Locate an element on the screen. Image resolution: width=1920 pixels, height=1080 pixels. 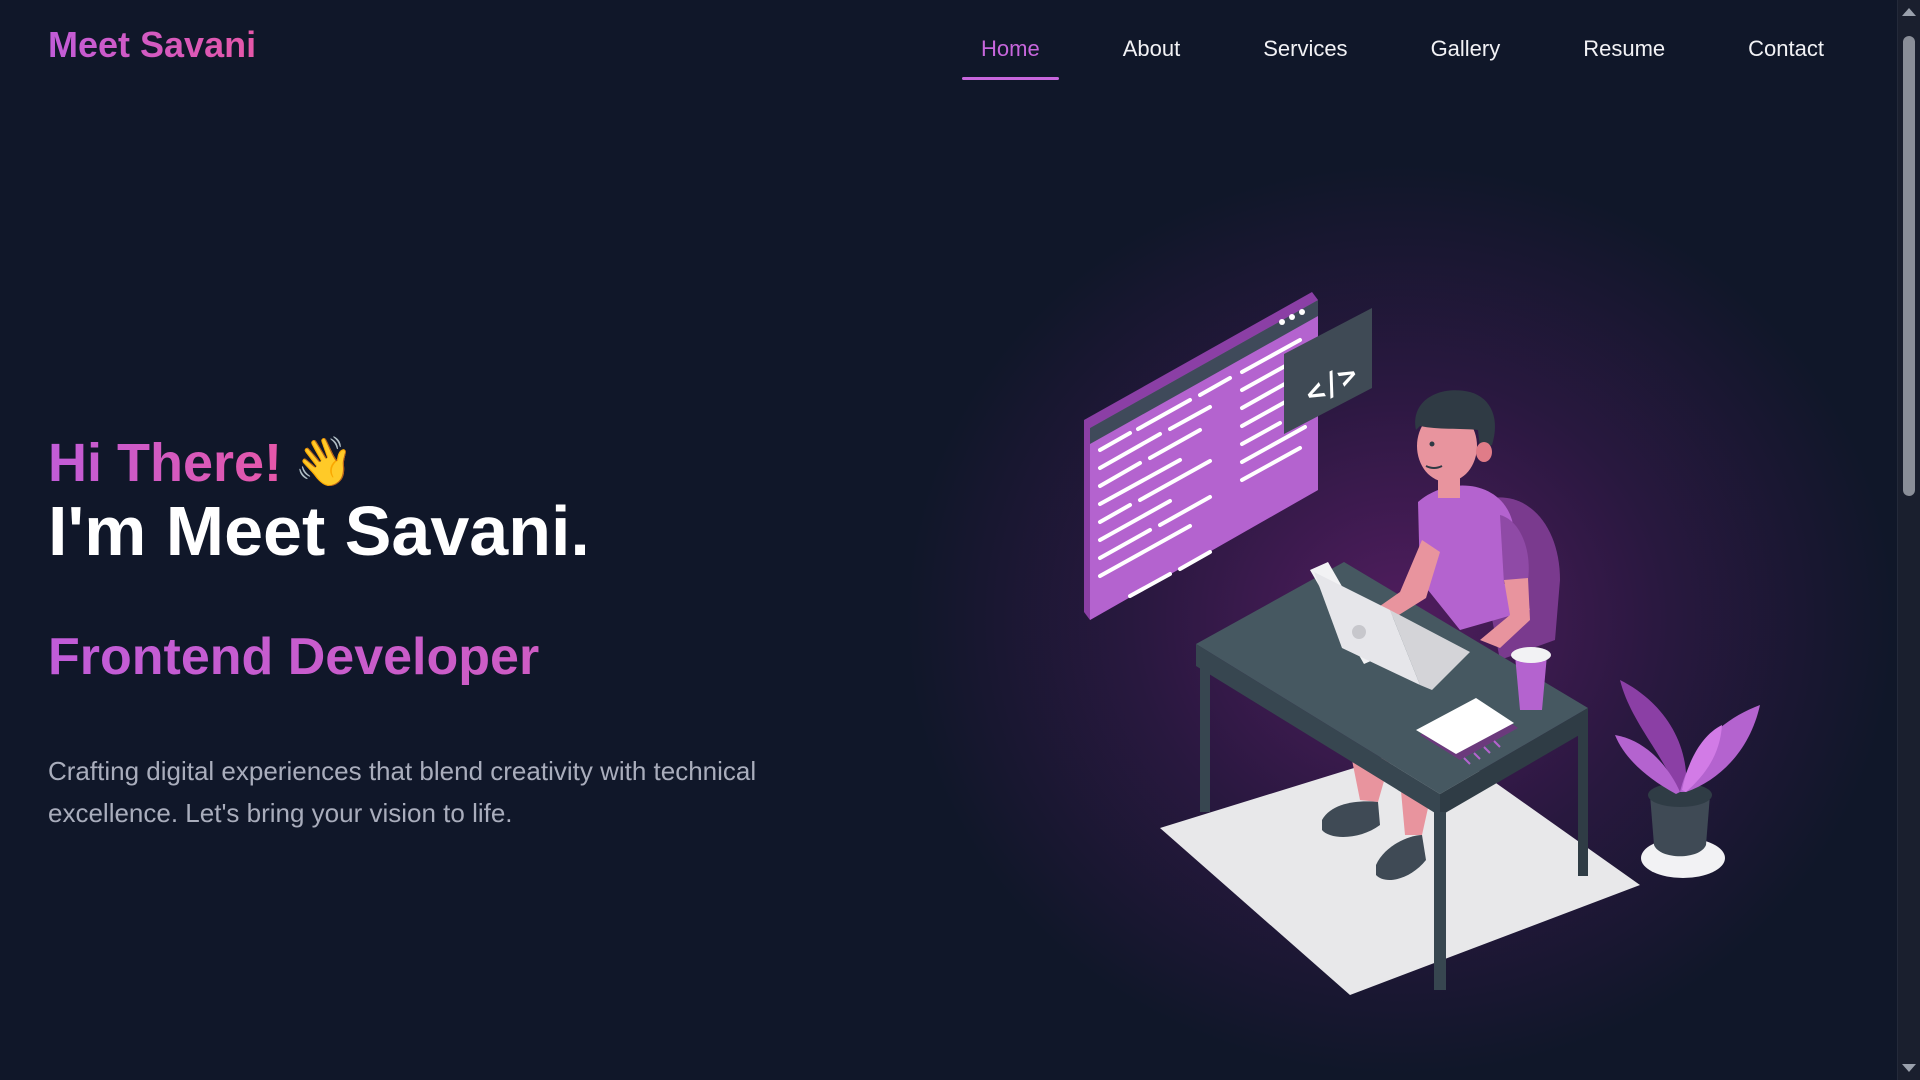
brand-logo: Meet Savani is located at coordinates (152, 45).